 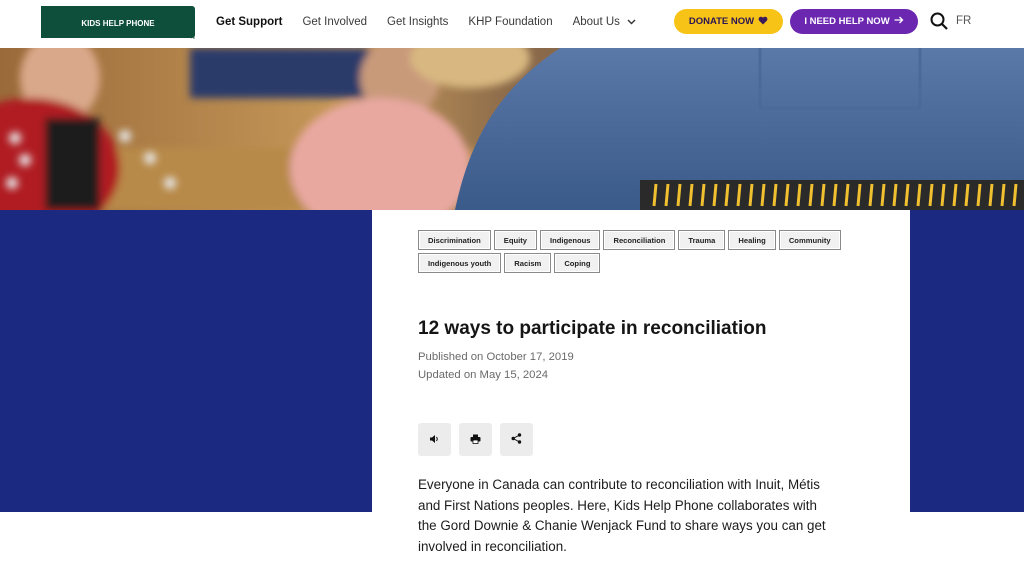 I want to click on nav-get-support: Get Support, so click(x=249, y=22).